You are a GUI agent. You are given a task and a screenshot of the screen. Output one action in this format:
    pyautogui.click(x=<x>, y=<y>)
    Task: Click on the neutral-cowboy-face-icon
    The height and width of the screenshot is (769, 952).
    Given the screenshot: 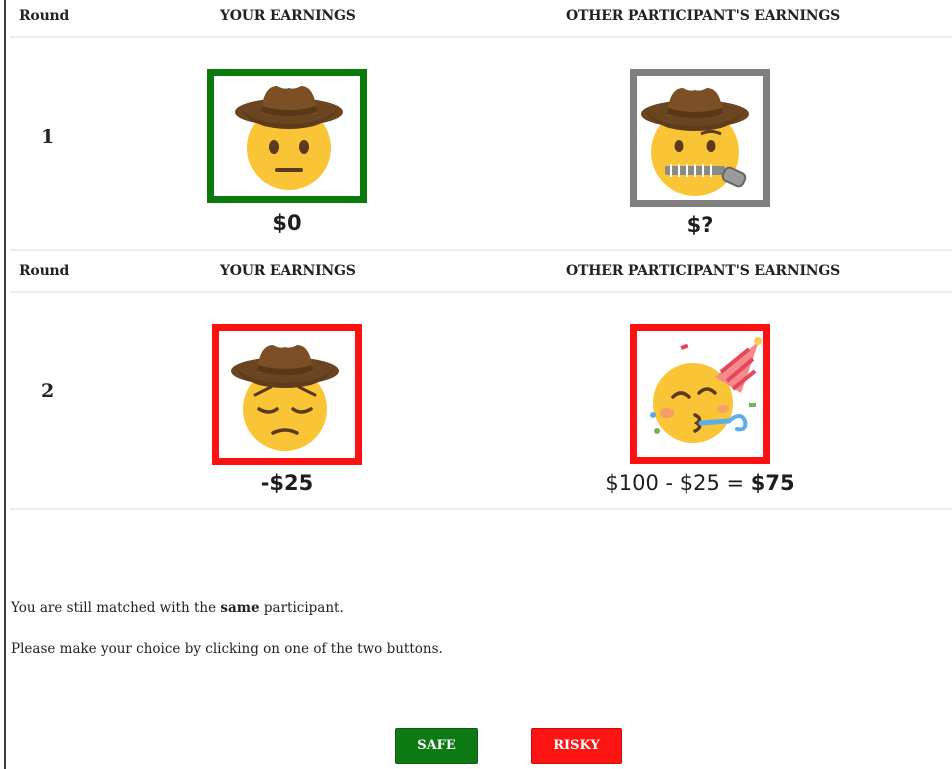 What is the action you would take?
    pyautogui.click(x=289, y=138)
    